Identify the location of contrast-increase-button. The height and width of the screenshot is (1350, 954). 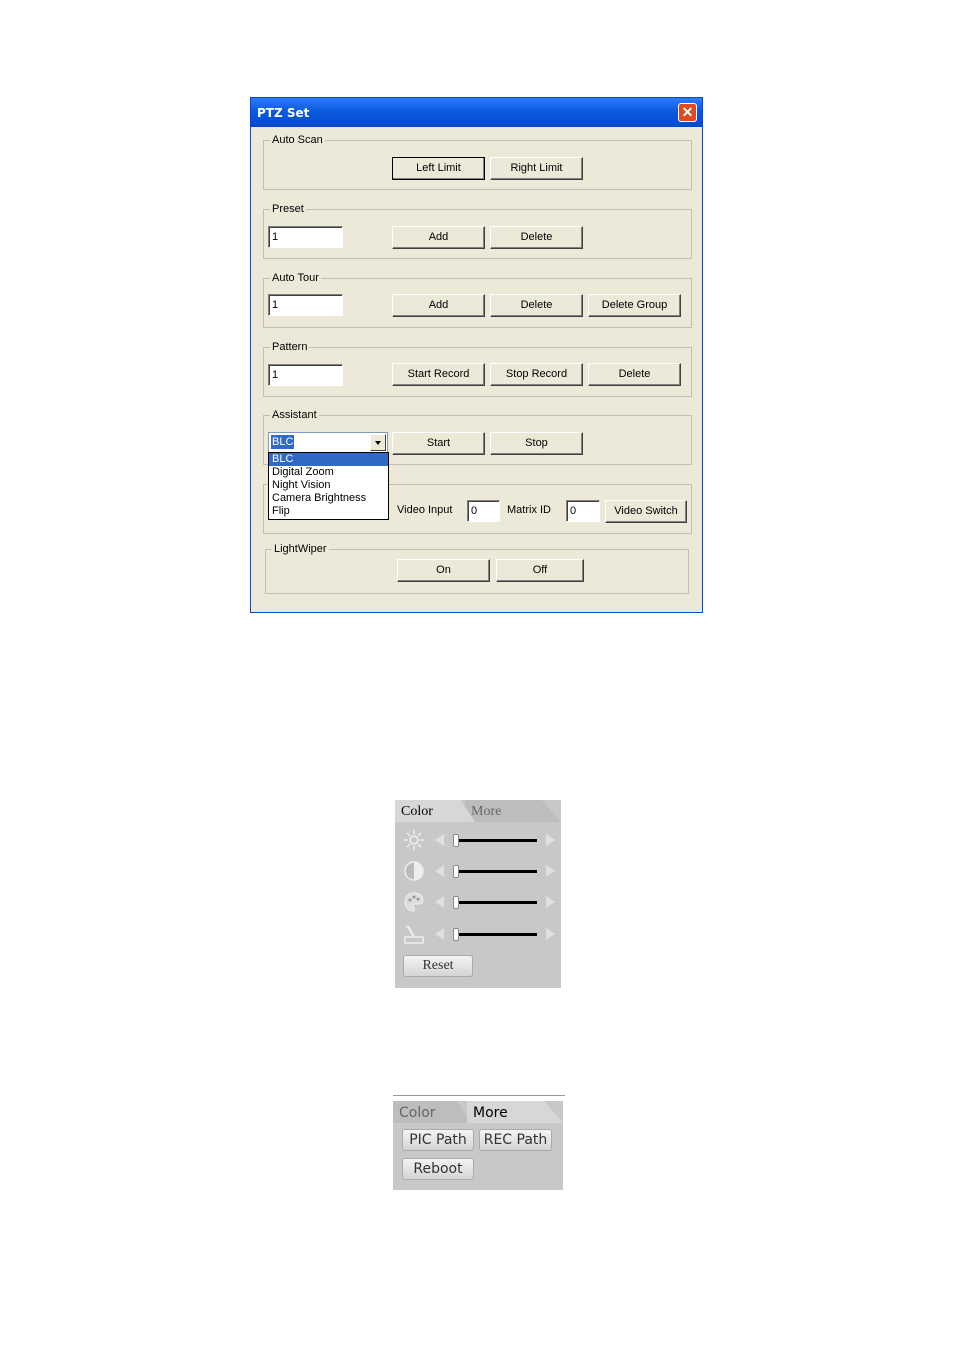
(550, 871).